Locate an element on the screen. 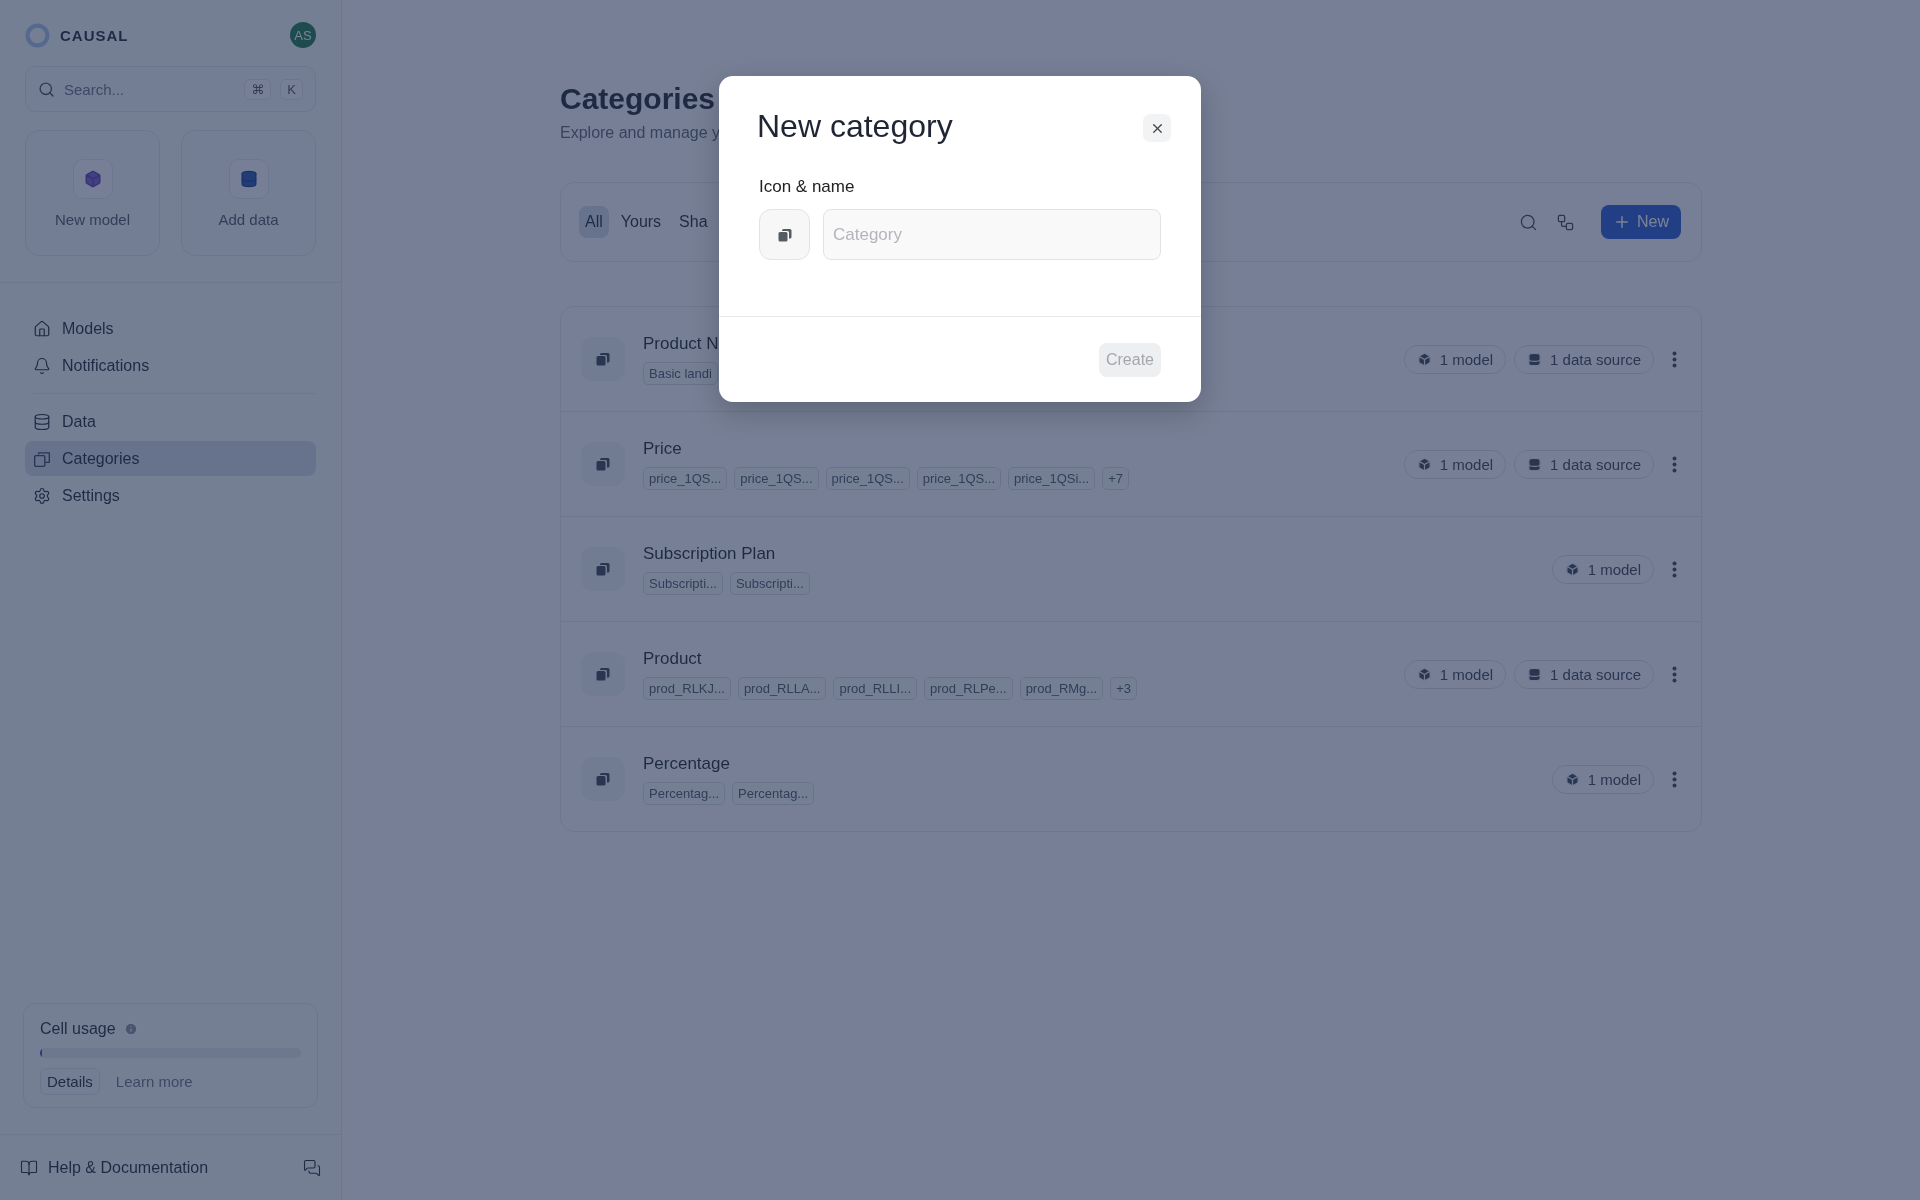 This screenshot has height=1200, width=1920. chat-icon is located at coordinates (312, 1167).